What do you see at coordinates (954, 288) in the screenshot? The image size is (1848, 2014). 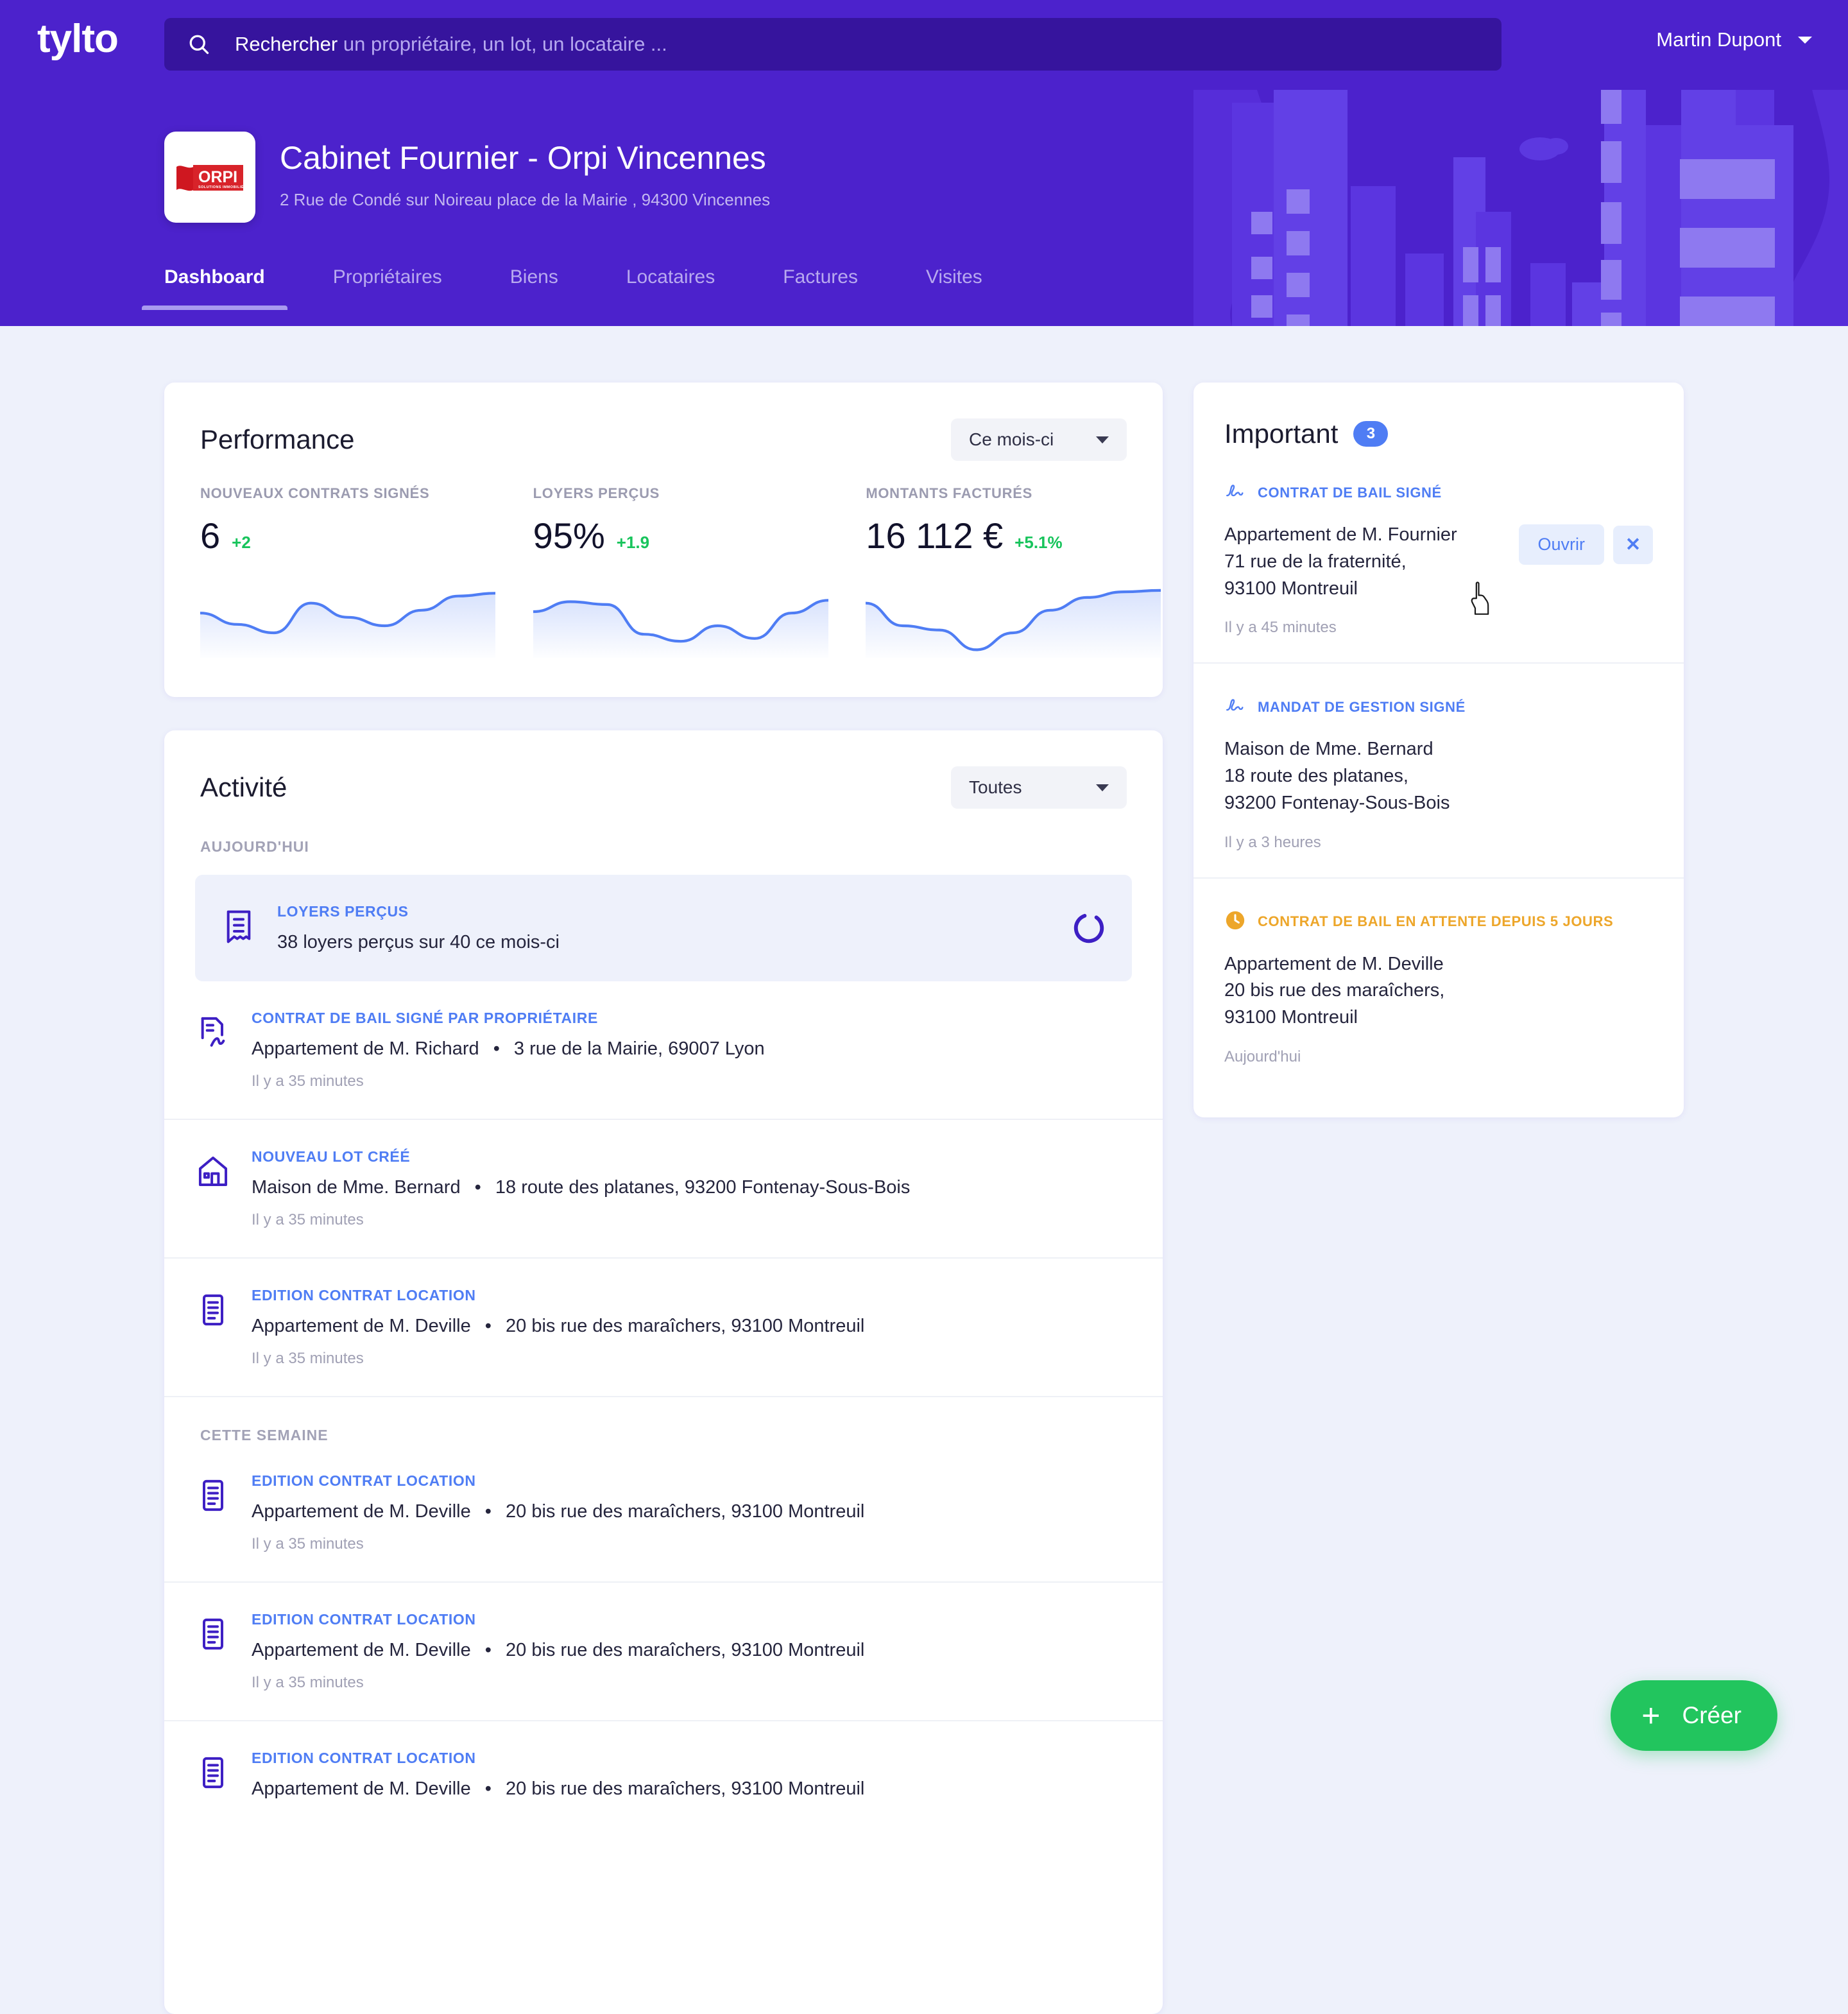 I see `tab-visites: Visites` at bounding box center [954, 288].